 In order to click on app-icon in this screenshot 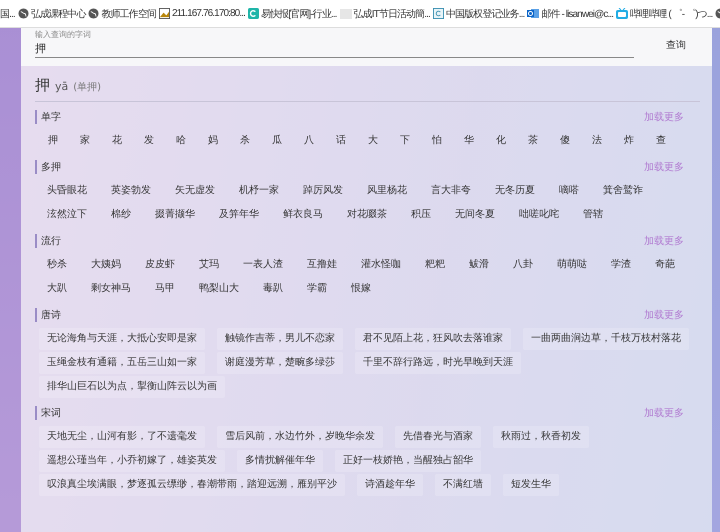, I will do `click(253, 13)`.